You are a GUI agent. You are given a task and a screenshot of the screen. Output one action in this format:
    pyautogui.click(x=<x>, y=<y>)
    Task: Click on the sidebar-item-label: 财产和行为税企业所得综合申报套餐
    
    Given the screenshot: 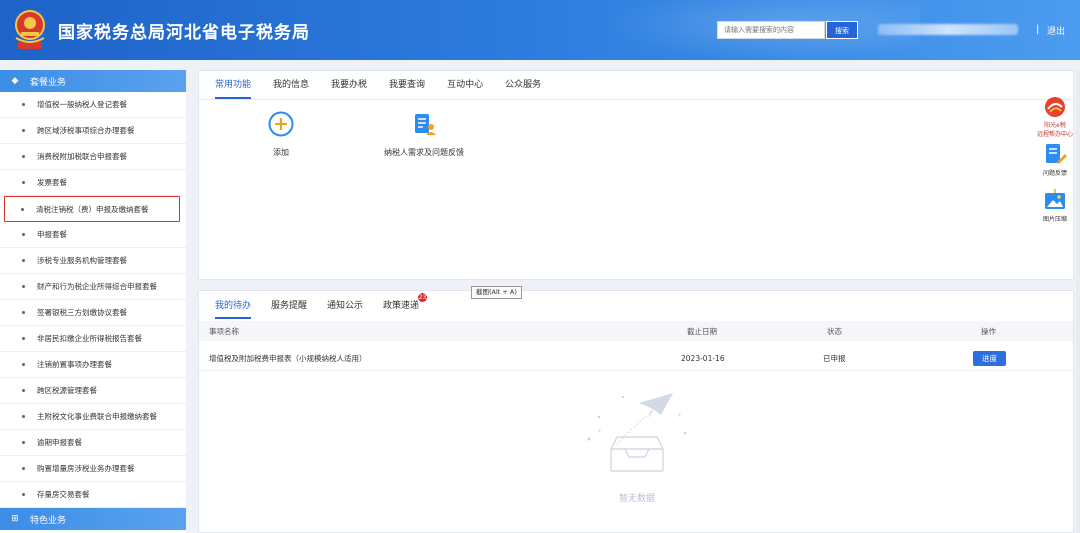 What is the action you would take?
    pyautogui.click(x=97, y=286)
    